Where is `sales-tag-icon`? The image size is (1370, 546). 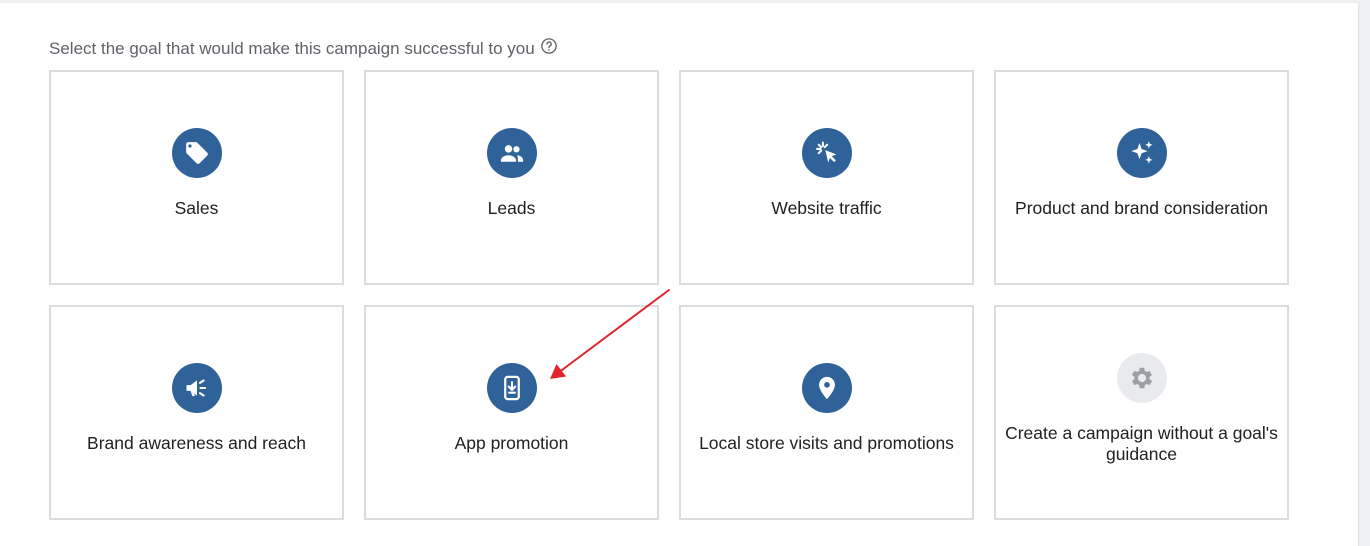 sales-tag-icon is located at coordinates (196, 153).